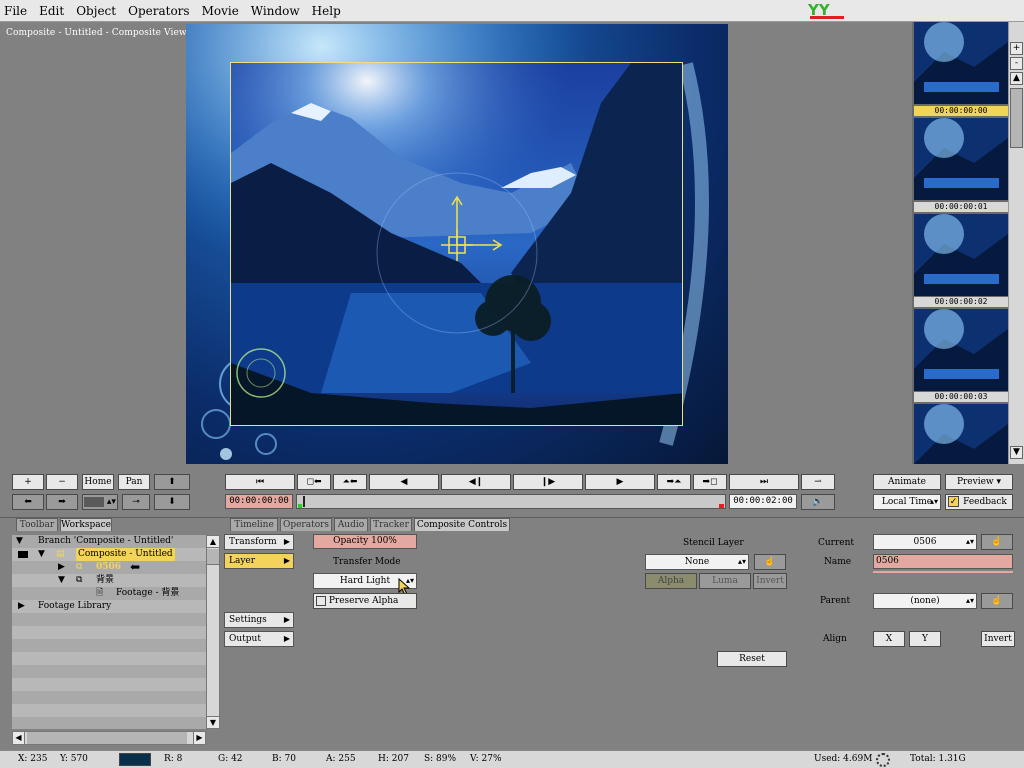 This screenshot has height=768, width=1024. What do you see at coordinates (259, 620) in the screenshot?
I see `settings-menu-button: Settings ▶` at bounding box center [259, 620].